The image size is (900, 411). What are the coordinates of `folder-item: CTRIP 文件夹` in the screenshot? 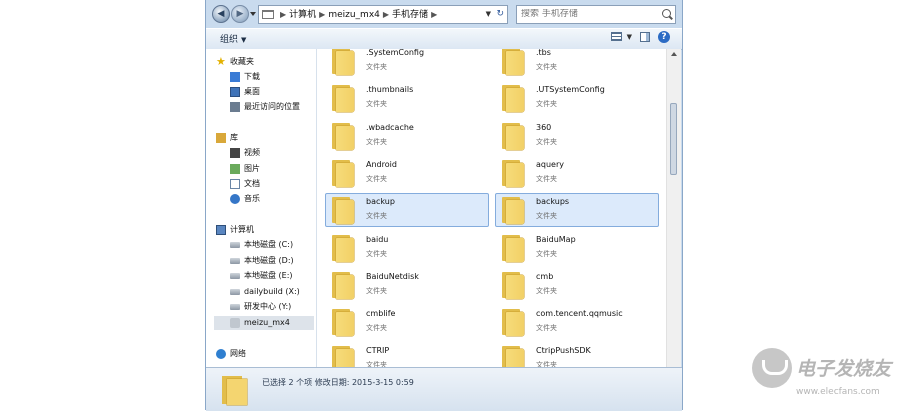 It's located at (407, 354).